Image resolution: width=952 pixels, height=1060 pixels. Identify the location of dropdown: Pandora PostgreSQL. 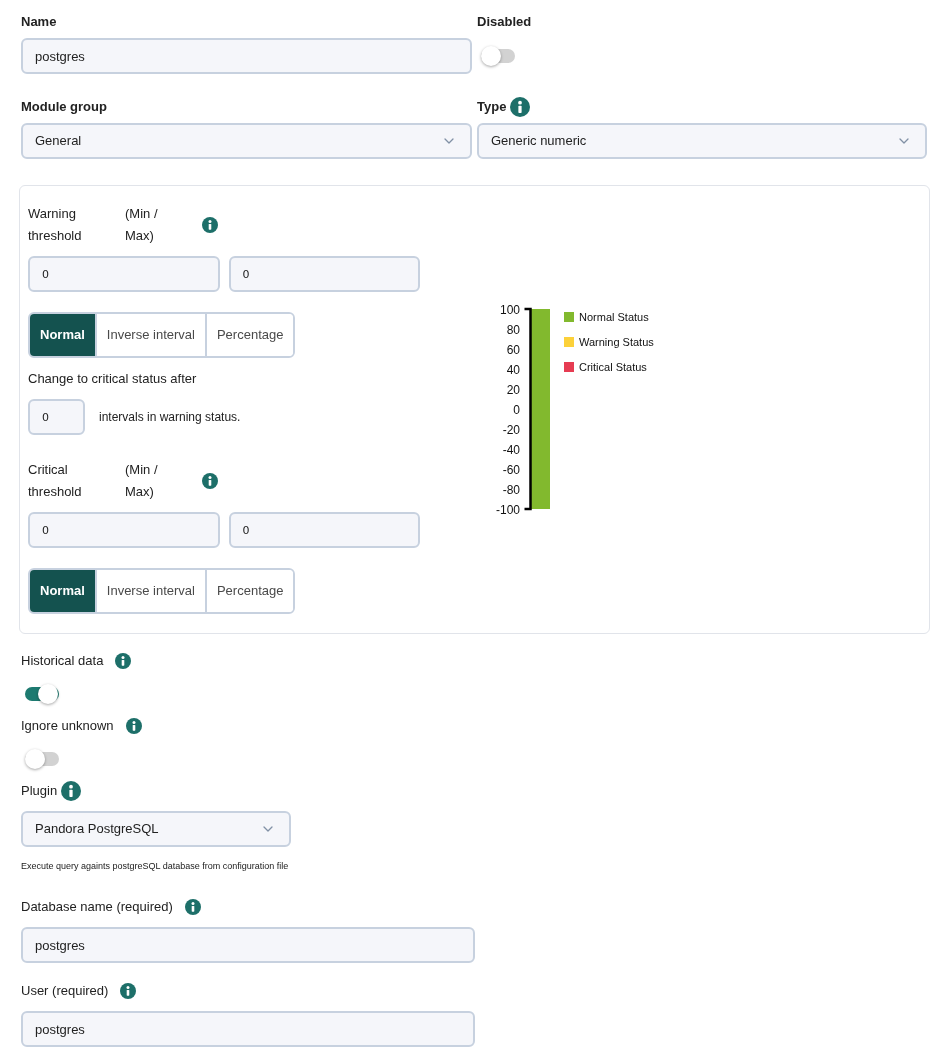
(156, 829).